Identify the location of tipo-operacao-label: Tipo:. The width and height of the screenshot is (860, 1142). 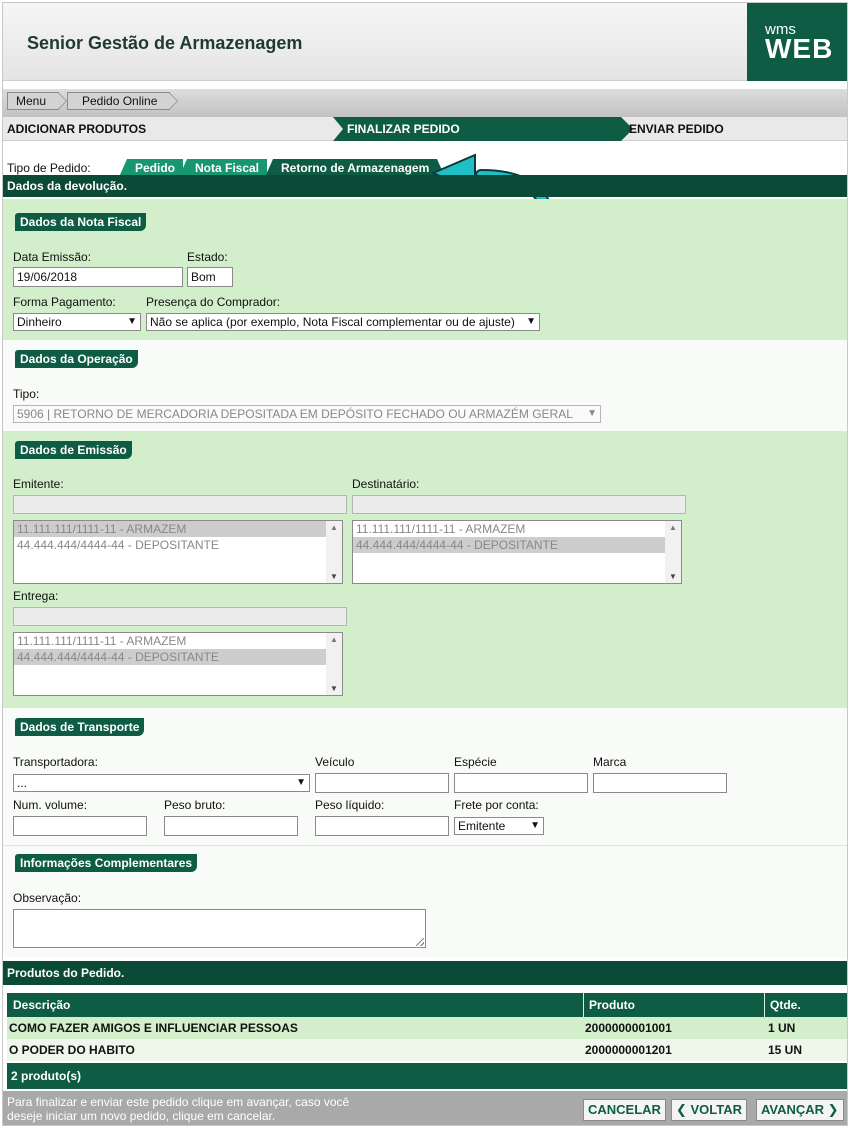
(26, 394).